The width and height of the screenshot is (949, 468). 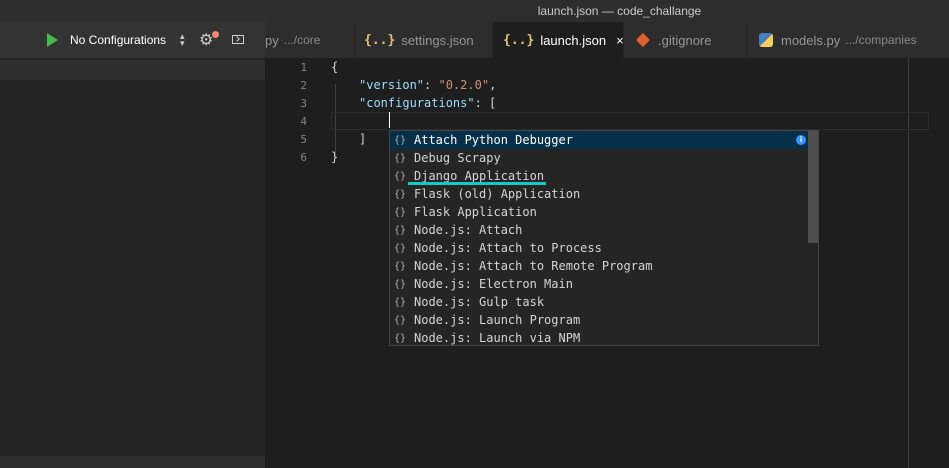 I want to click on debug-configuration-select: No Configurations, so click(x=127, y=40).